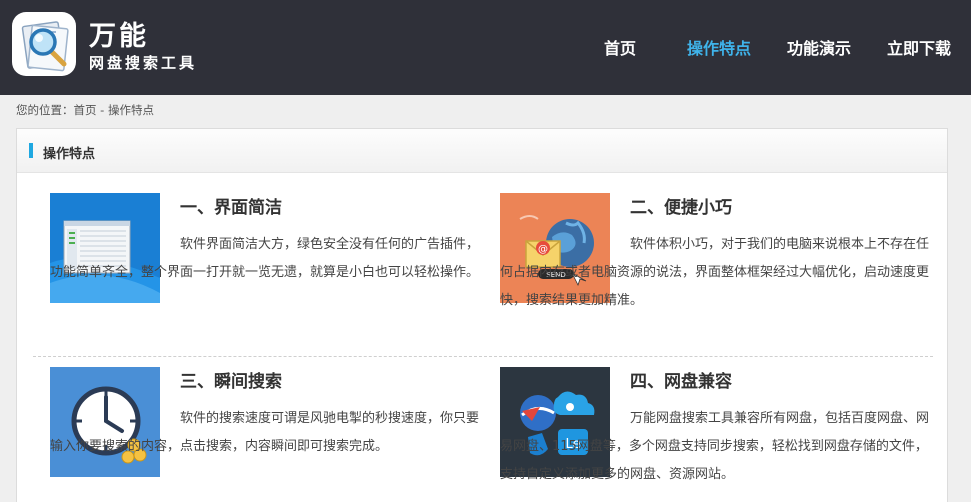 Image resolution: width=971 pixels, height=502 pixels. I want to click on brand-subtitle: 网盘搜索工具, so click(143, 63).